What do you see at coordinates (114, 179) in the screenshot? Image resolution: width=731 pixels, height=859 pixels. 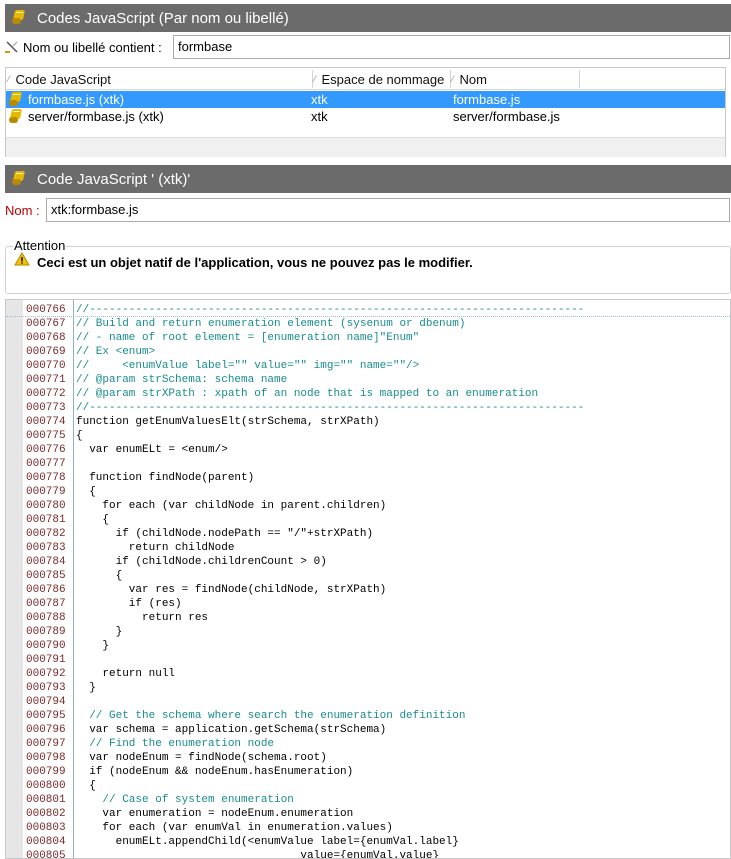 I see `detail-panel-title: Code JavaScript ' (xtk)'` at bounding box center [114, 179].